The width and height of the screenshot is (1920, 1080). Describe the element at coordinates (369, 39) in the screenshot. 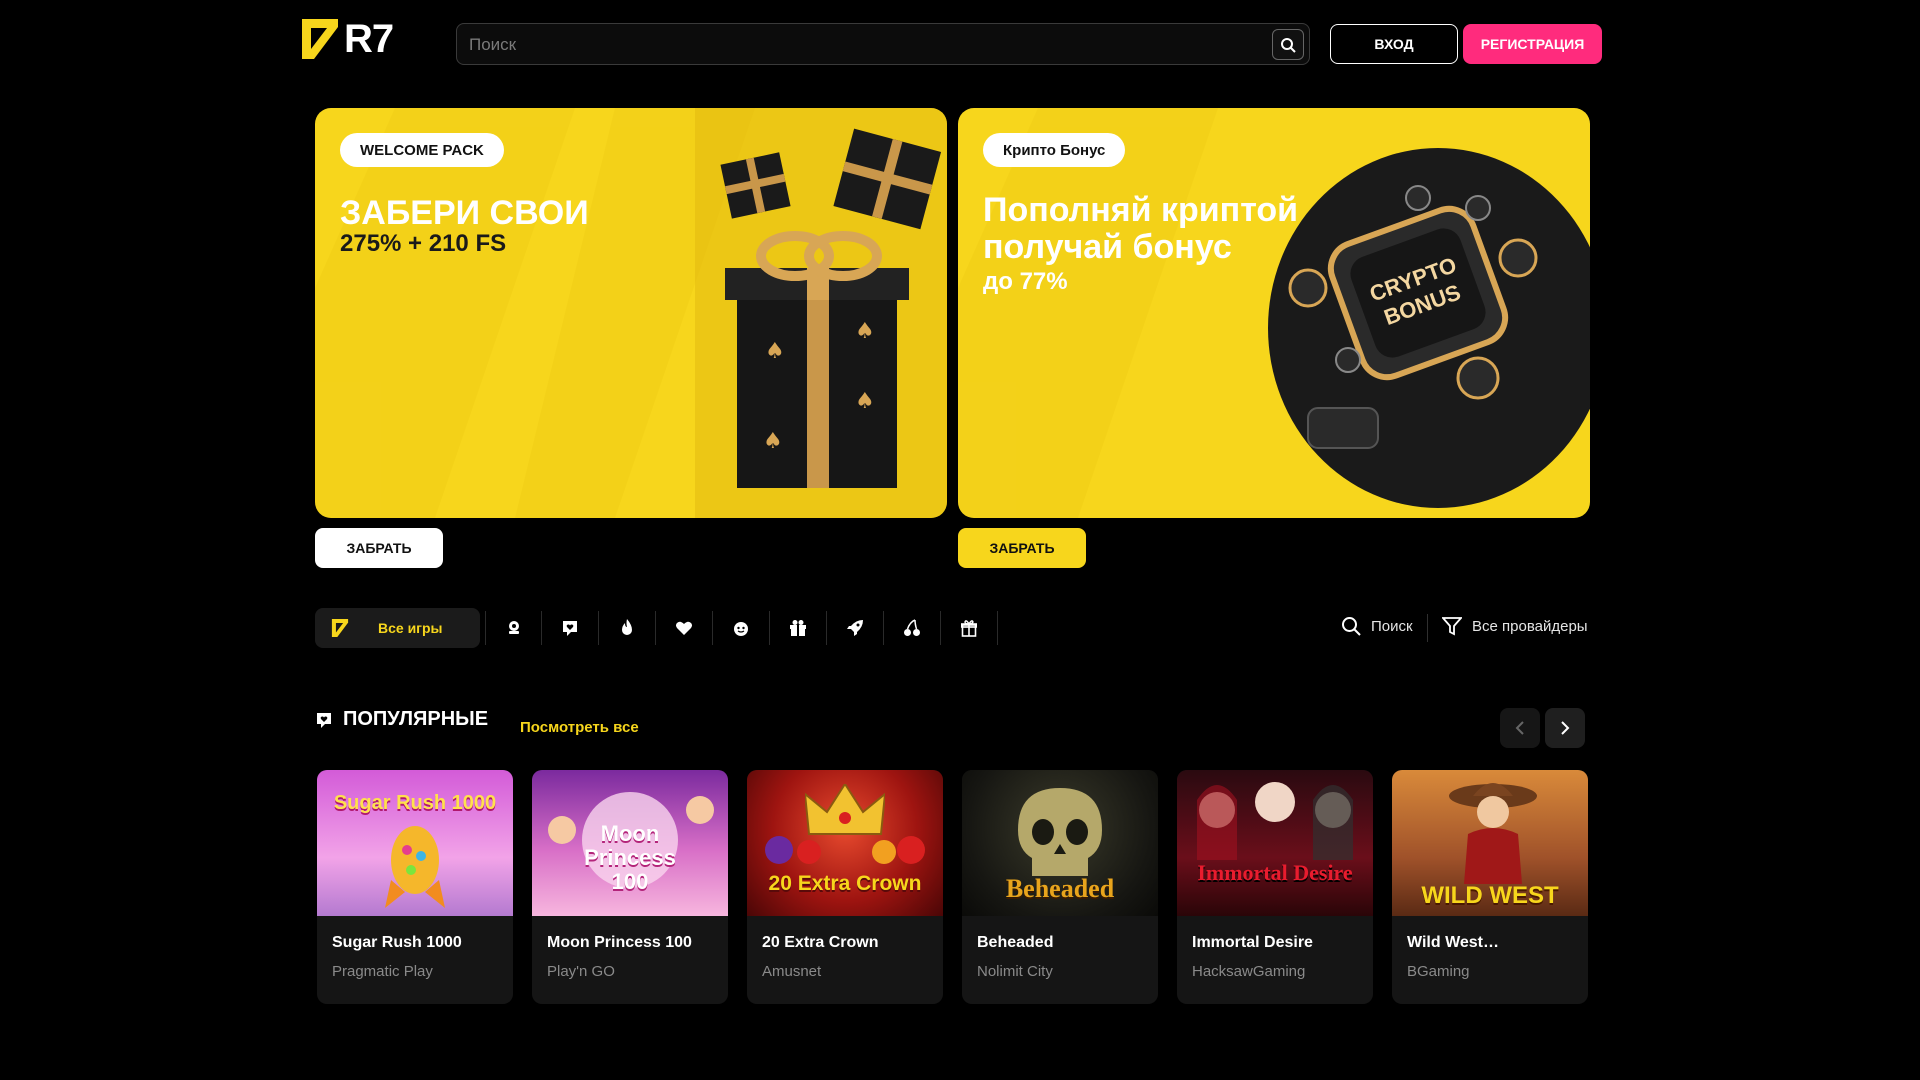

I see `logo-text: R7` at that location.